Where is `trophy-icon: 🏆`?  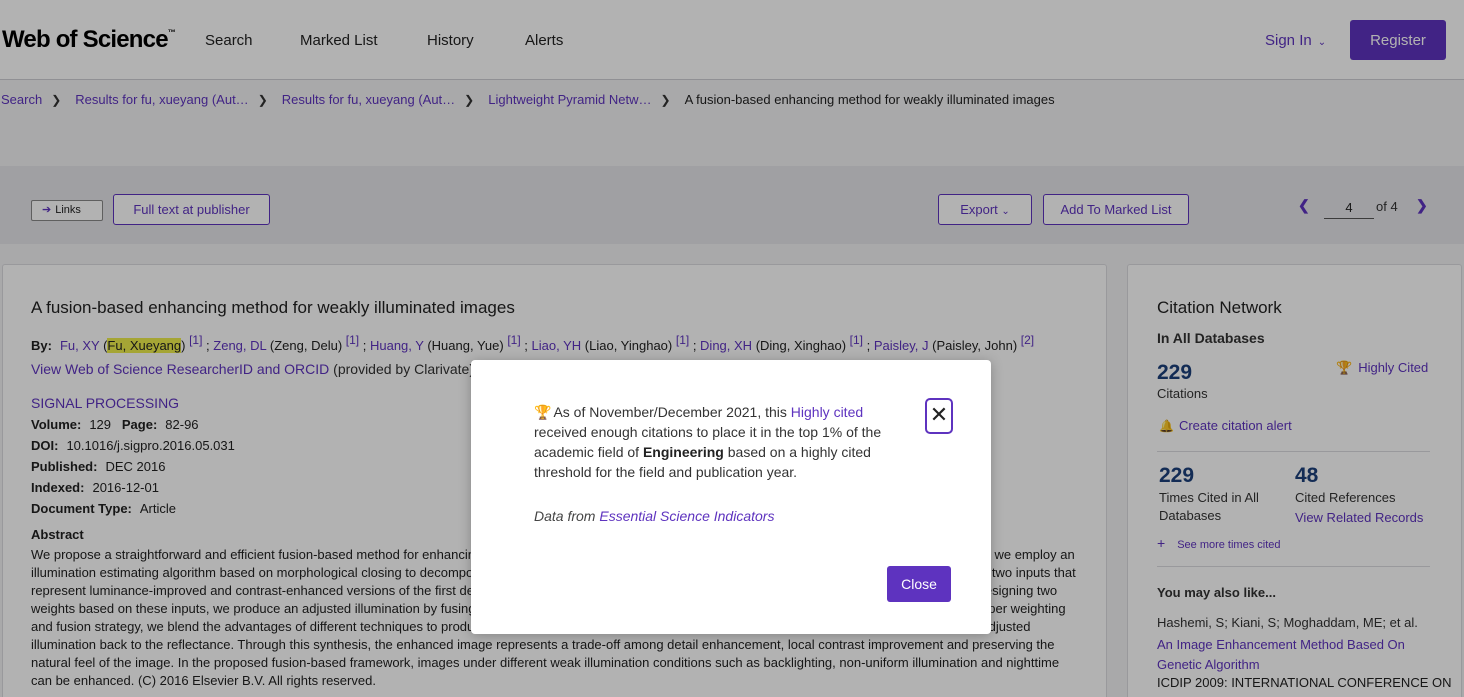
trophy-icon: 🏆 is located at coordinates (543, 412).